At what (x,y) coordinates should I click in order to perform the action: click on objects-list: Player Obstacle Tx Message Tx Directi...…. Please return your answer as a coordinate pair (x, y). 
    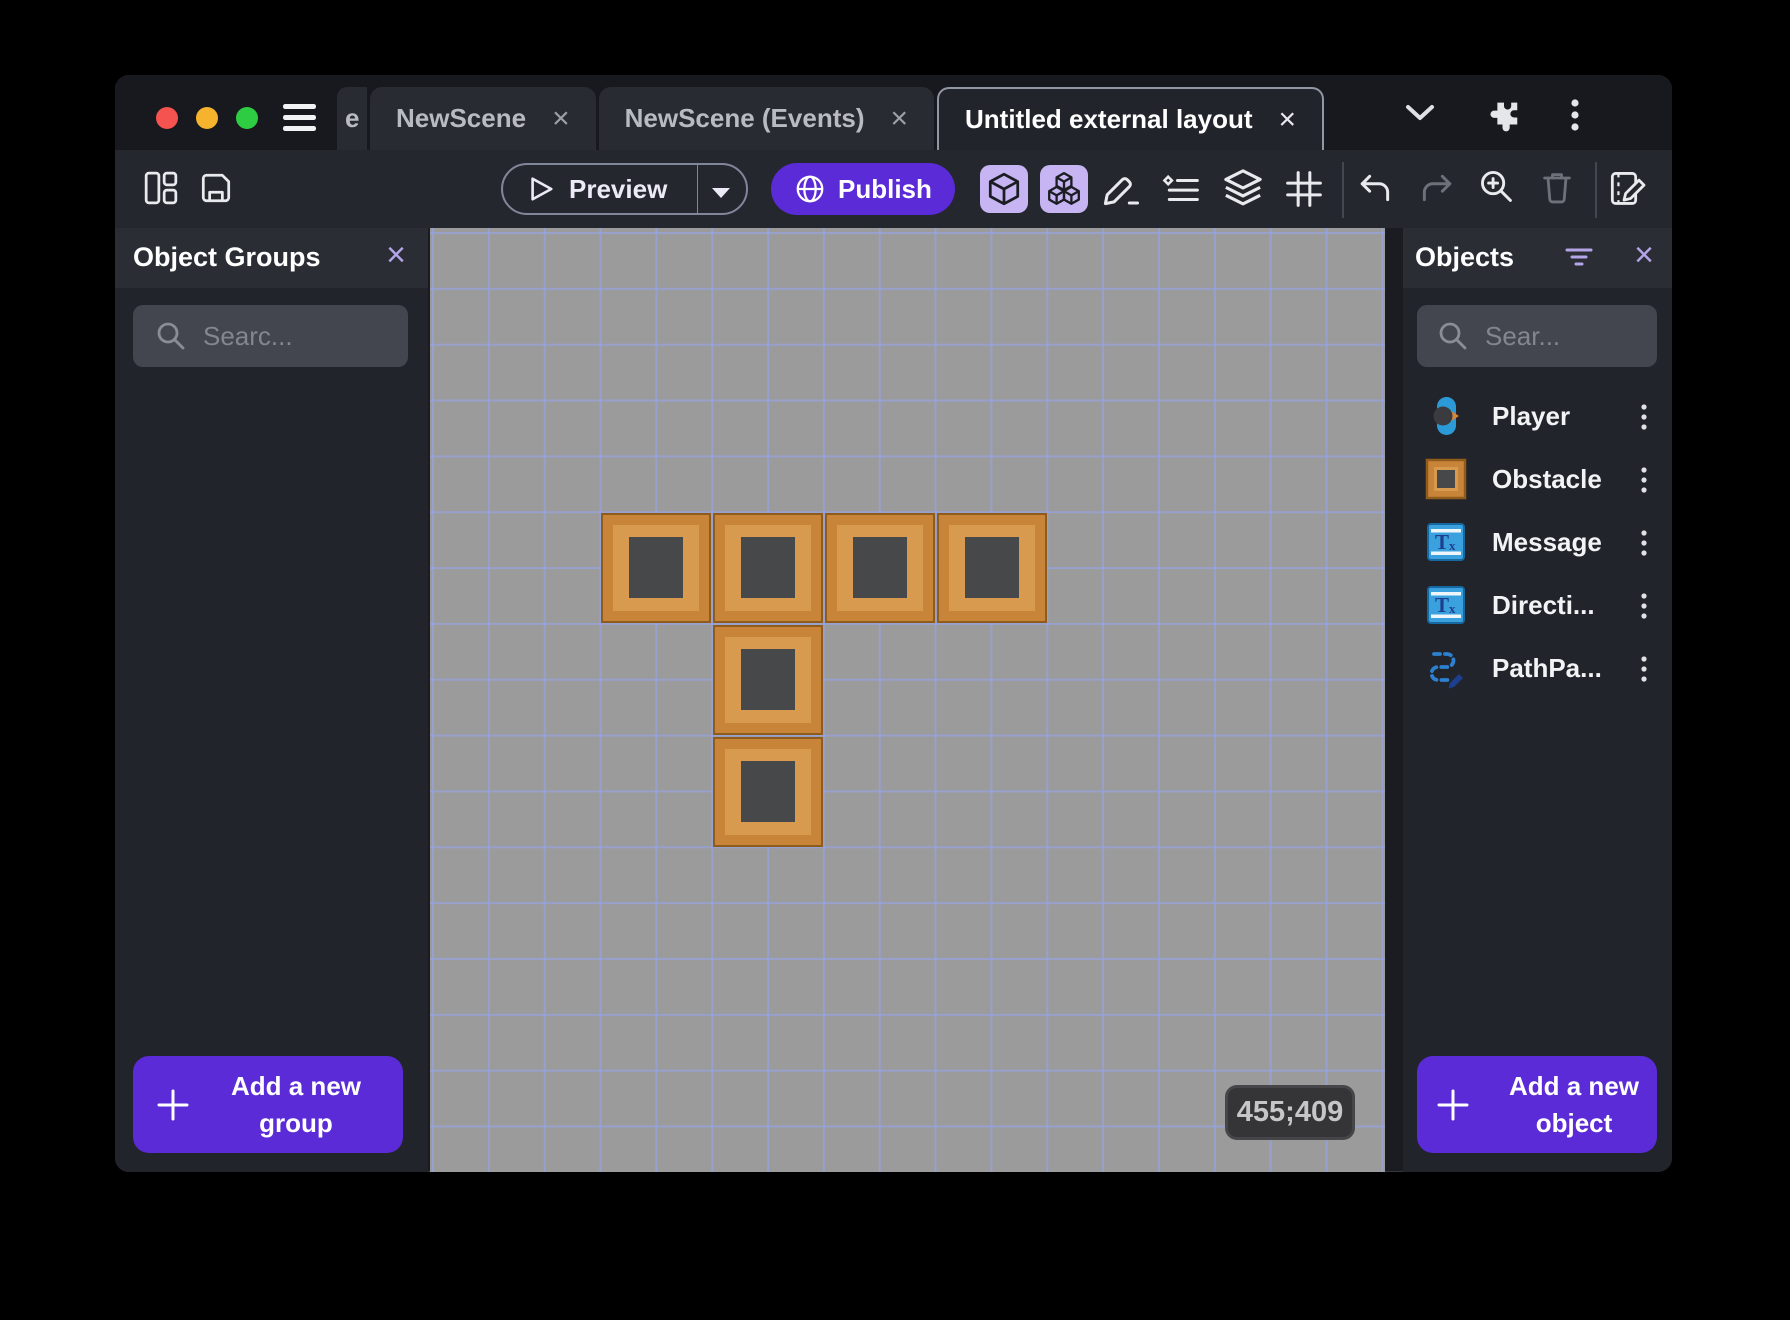
    Looking at the image, I should click on (1537, 548).